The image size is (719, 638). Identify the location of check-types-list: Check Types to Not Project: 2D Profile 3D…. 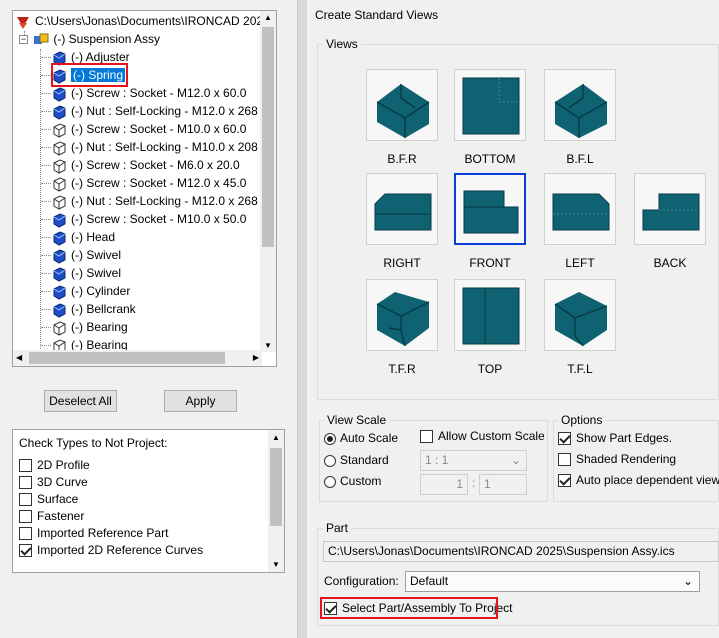
(148, 501).